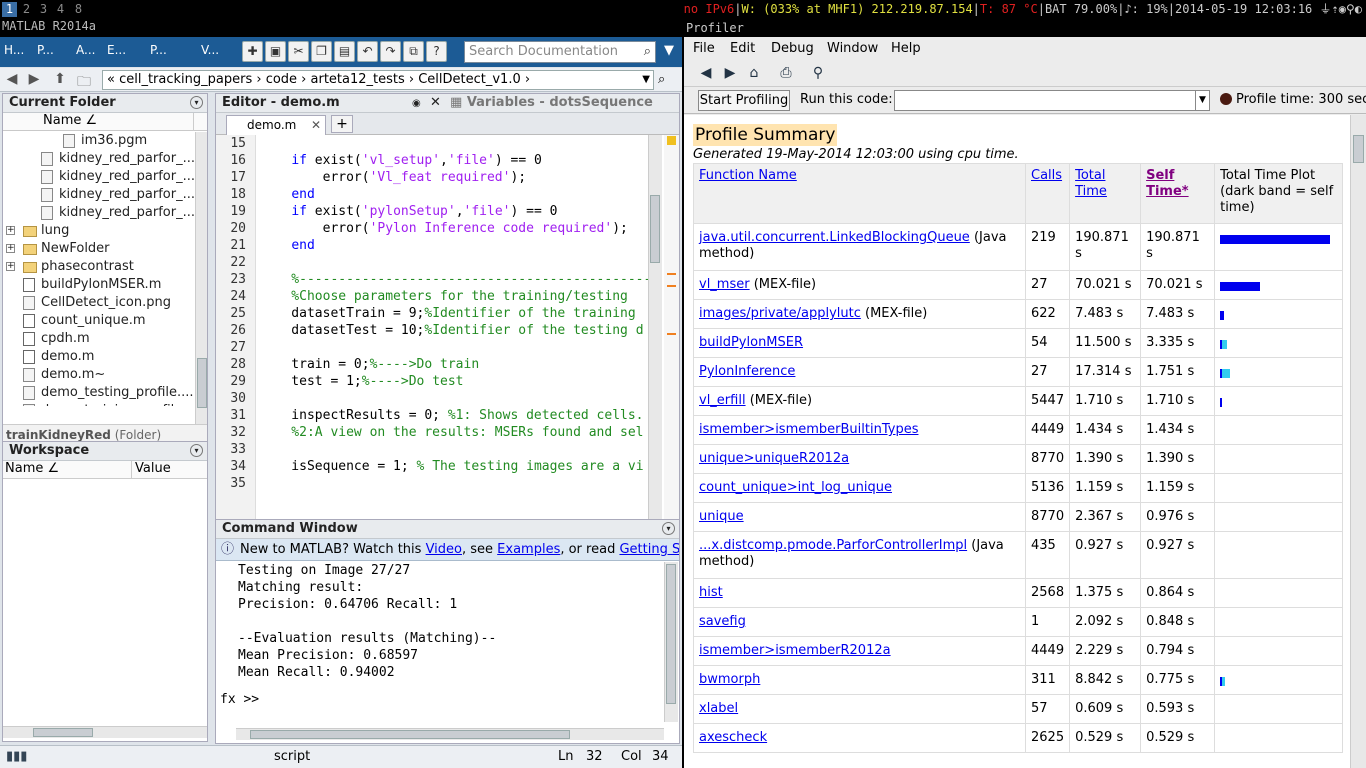 Image resolution: width=1366 pixels, height=768 pixels. Describe the element at coordinates (834, 237) in the screenshot. I see `function-link: java.util.concurrent.LinkedBlockingQueue` at that location.